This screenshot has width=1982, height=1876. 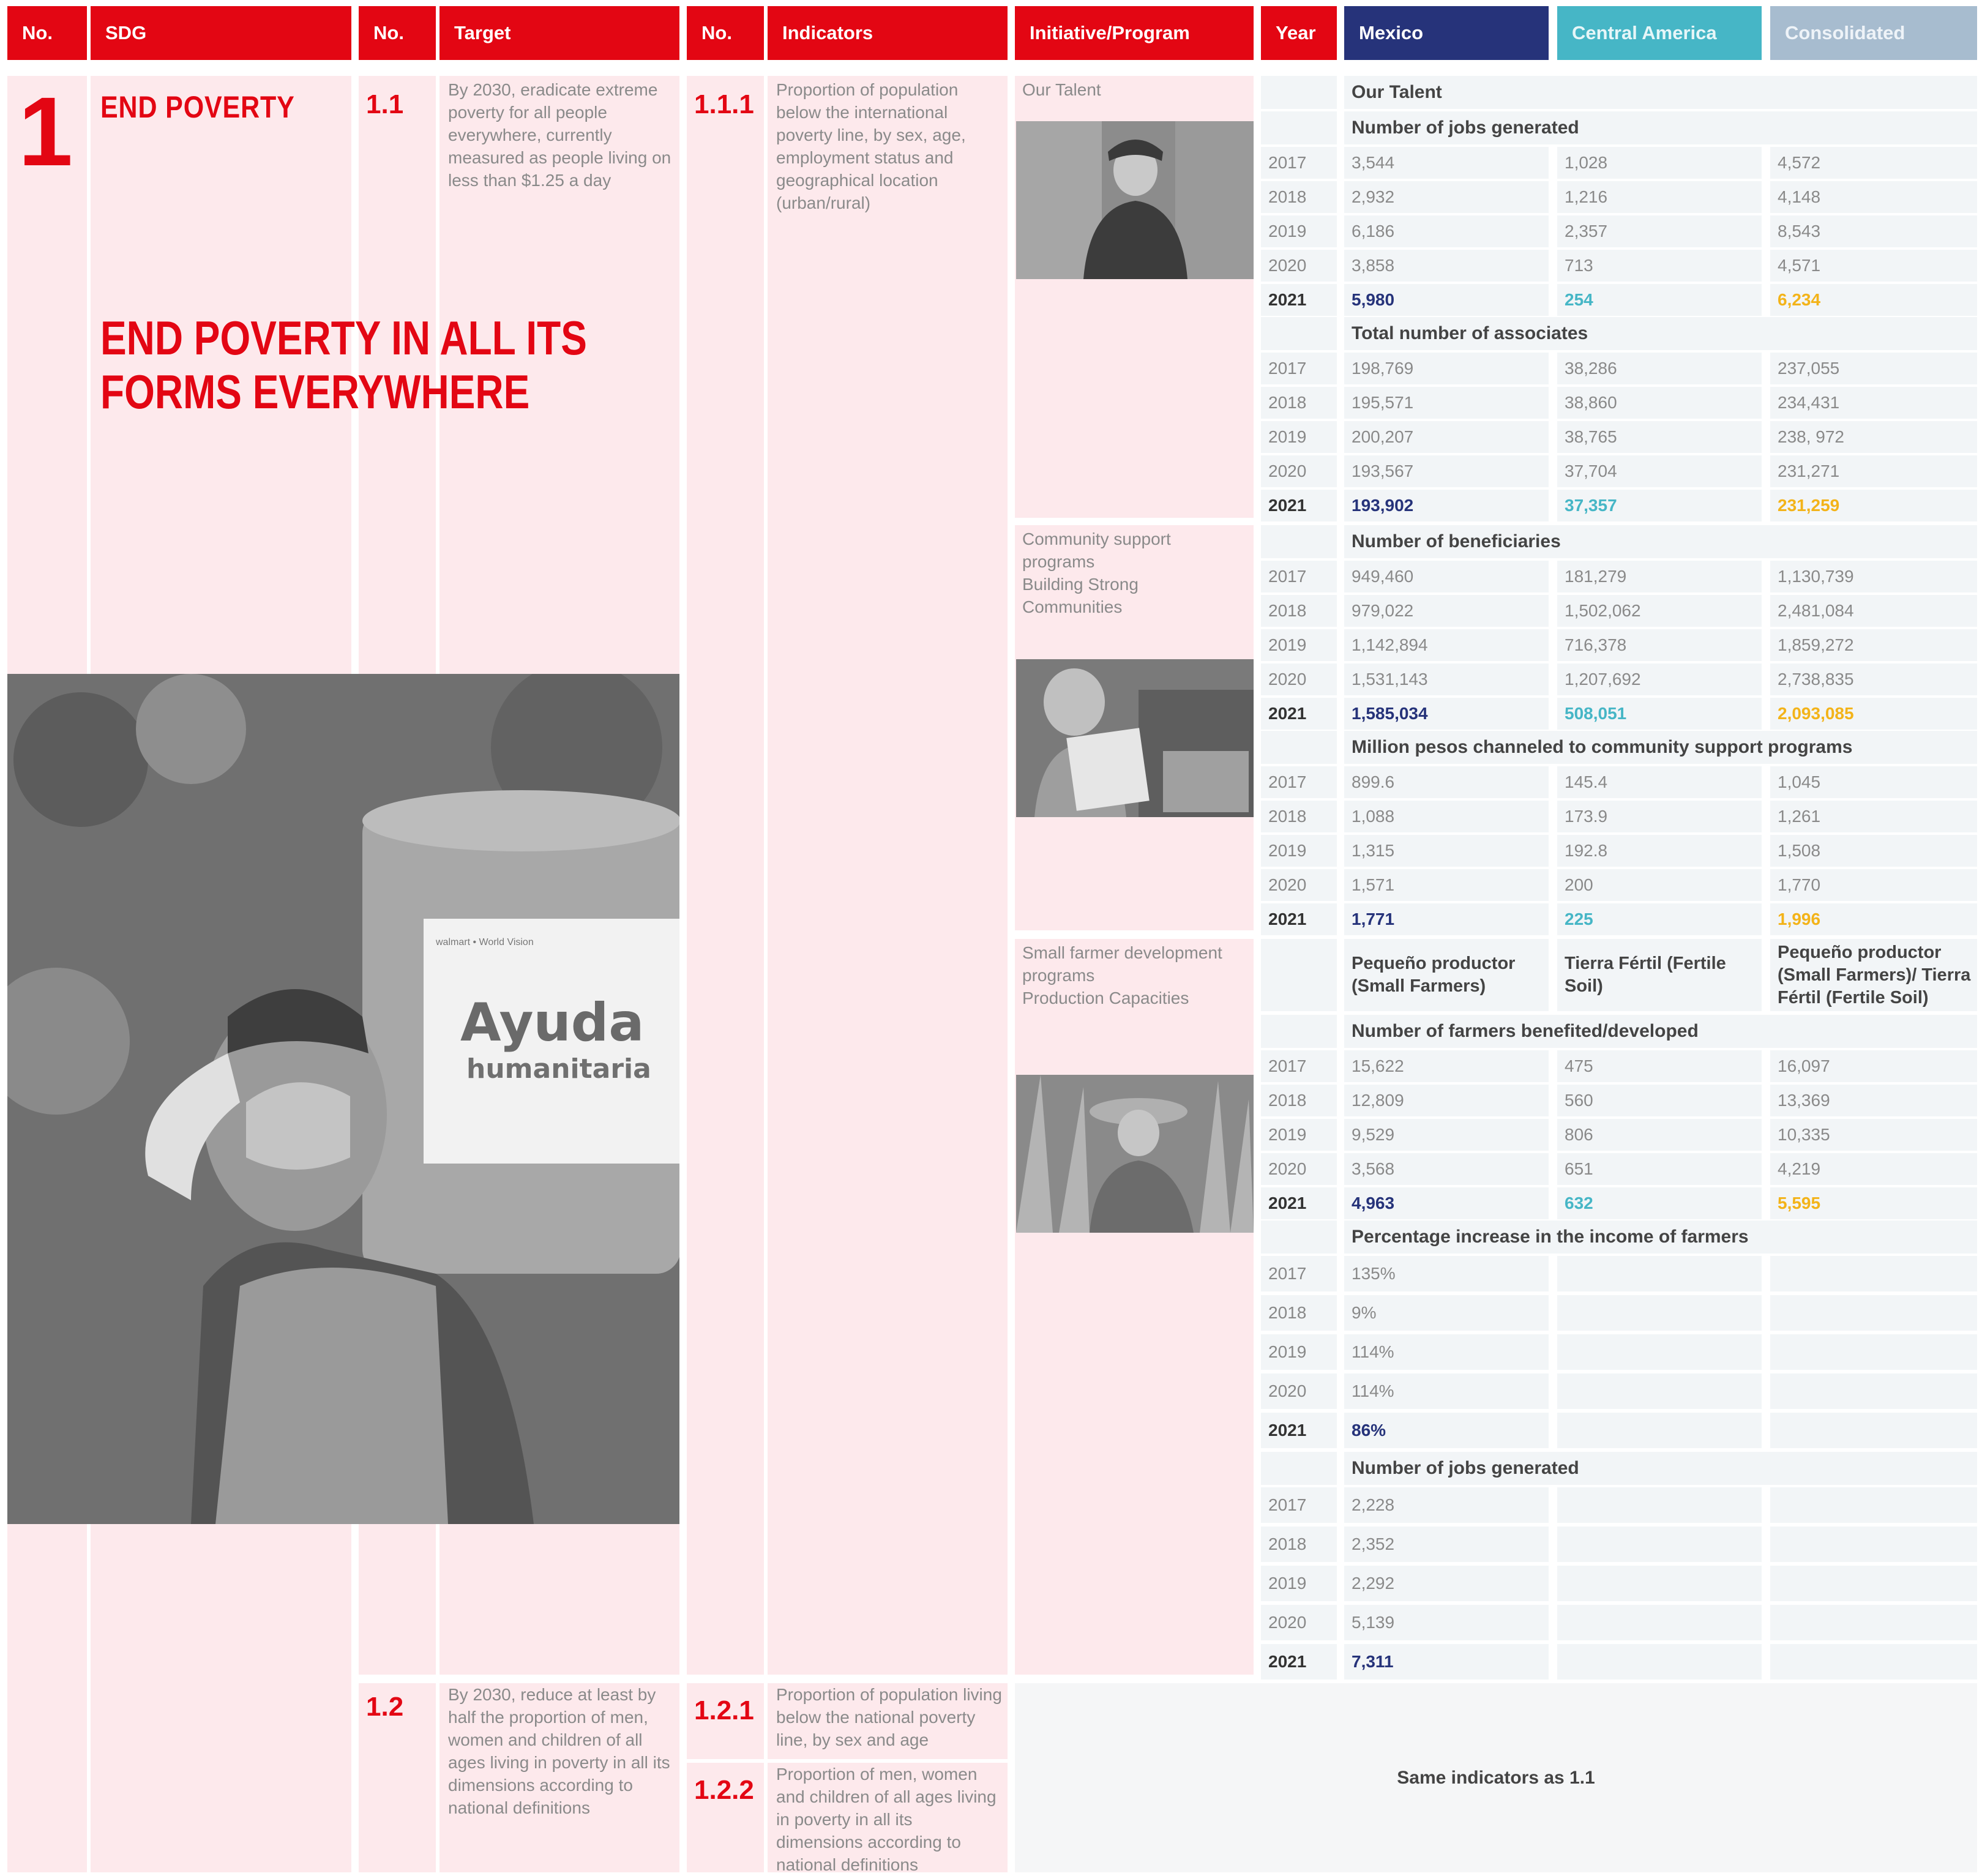 I want to click on farmers-row-value: 4,963, so click(x=1446, y=1203).